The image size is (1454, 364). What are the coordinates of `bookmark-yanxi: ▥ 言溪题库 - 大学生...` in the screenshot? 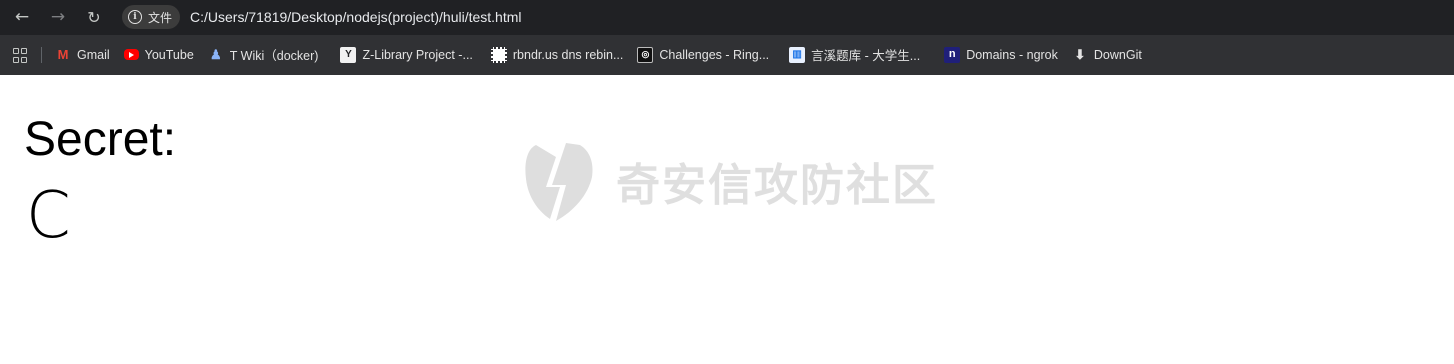 It's located at (854, 54).